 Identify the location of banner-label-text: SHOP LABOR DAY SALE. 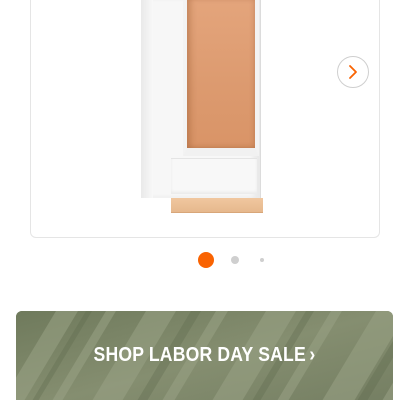
(199, 355).